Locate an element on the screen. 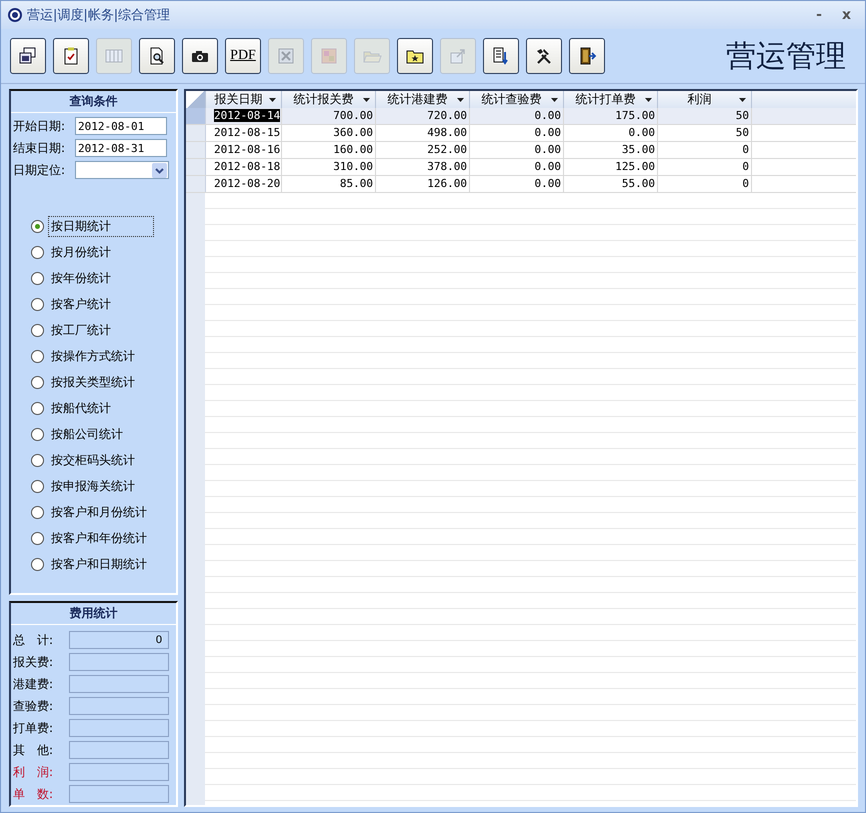 The height and width of the screenshot is (813, 866). table-cell: 126.00 is located at coordinates (423, 184).